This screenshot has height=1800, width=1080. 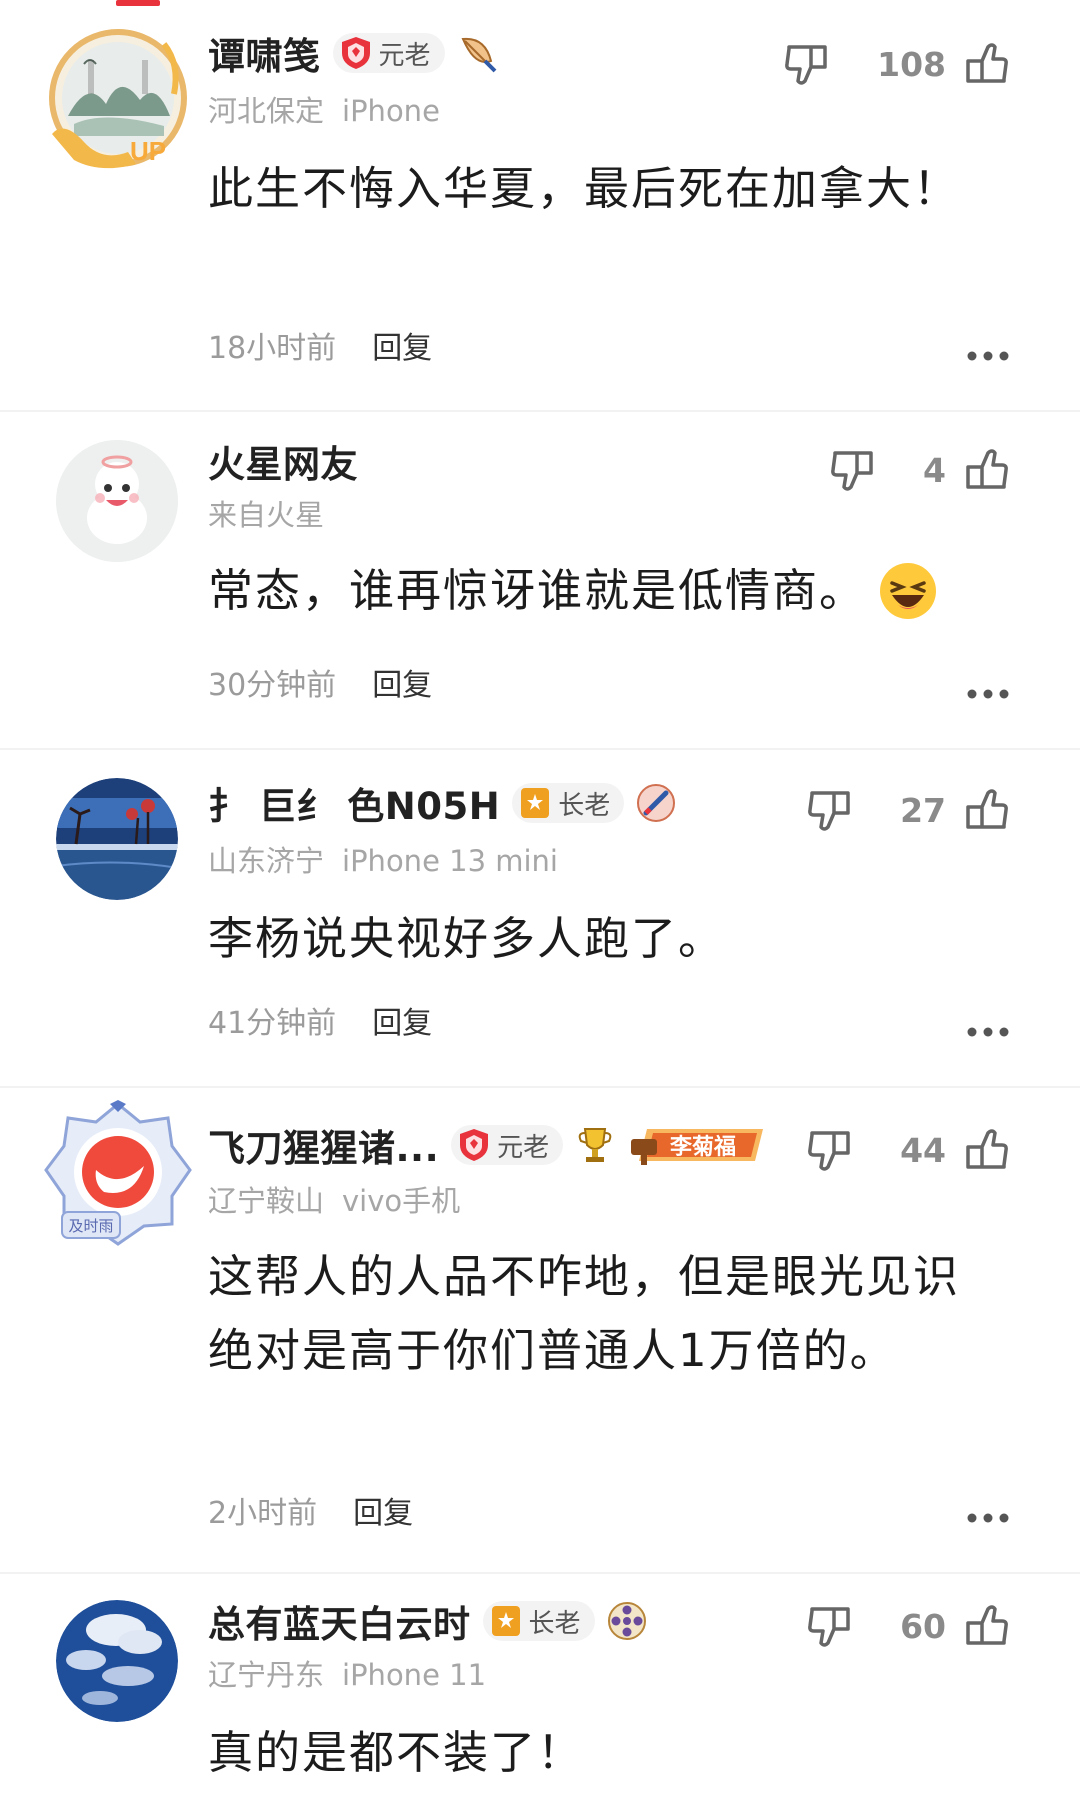 I want to click on name-row: 谭啸笺 元老, so click(x=353, y=53).